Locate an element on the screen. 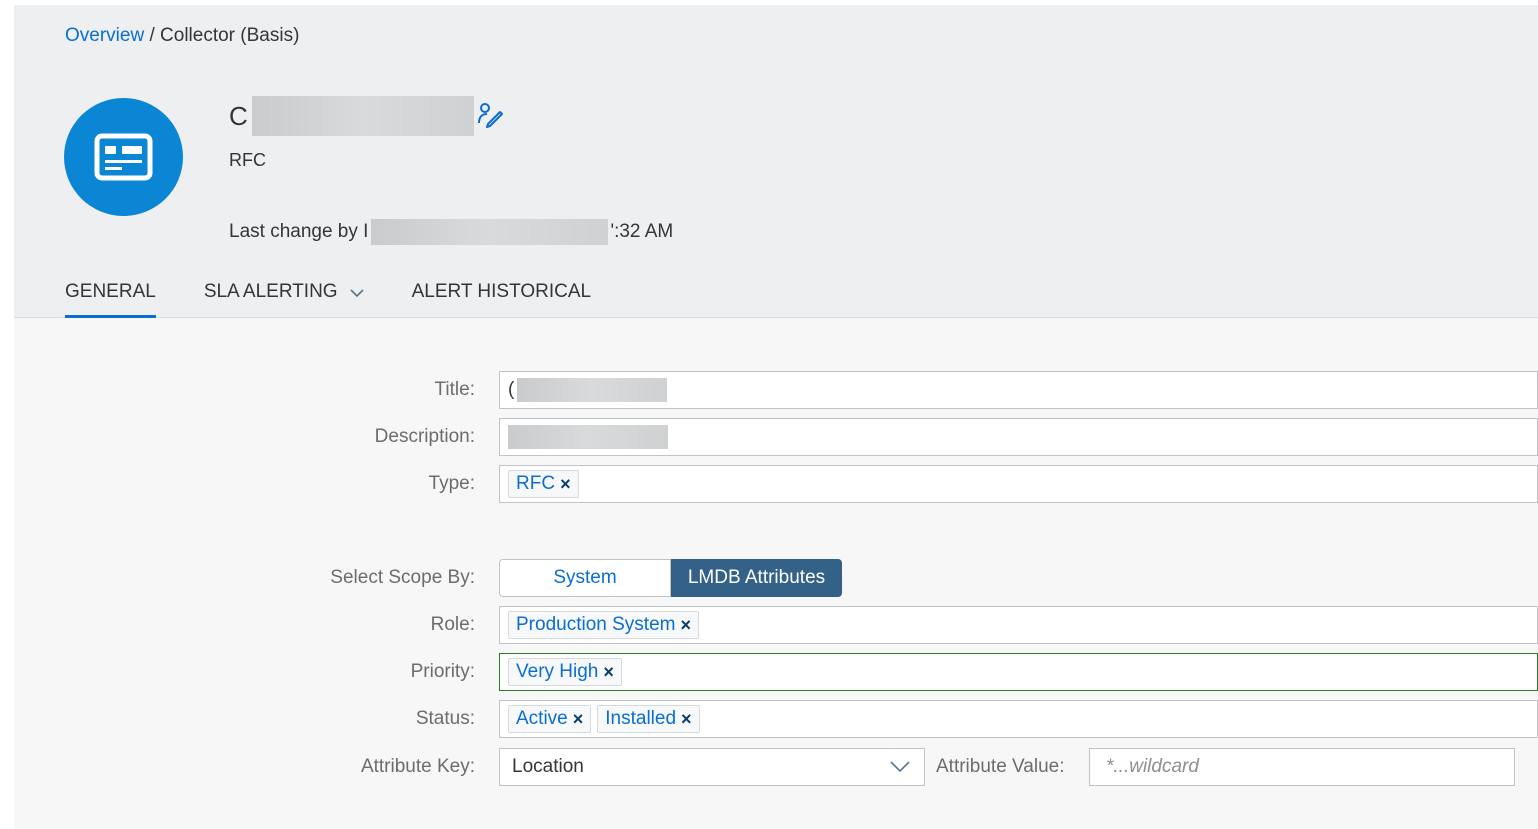 The width and height of the screenshot is (1538, 829). avatar is located at coordinates (123, 157).